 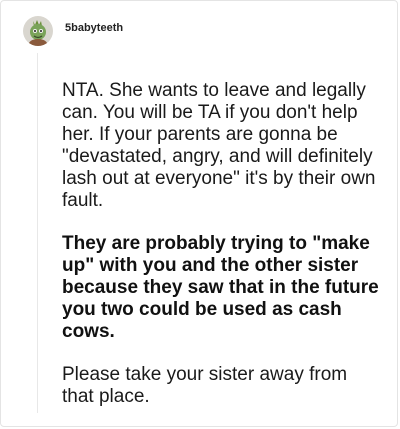 I want to click on zombie-avatar-icon, so click(x=38, y=31).